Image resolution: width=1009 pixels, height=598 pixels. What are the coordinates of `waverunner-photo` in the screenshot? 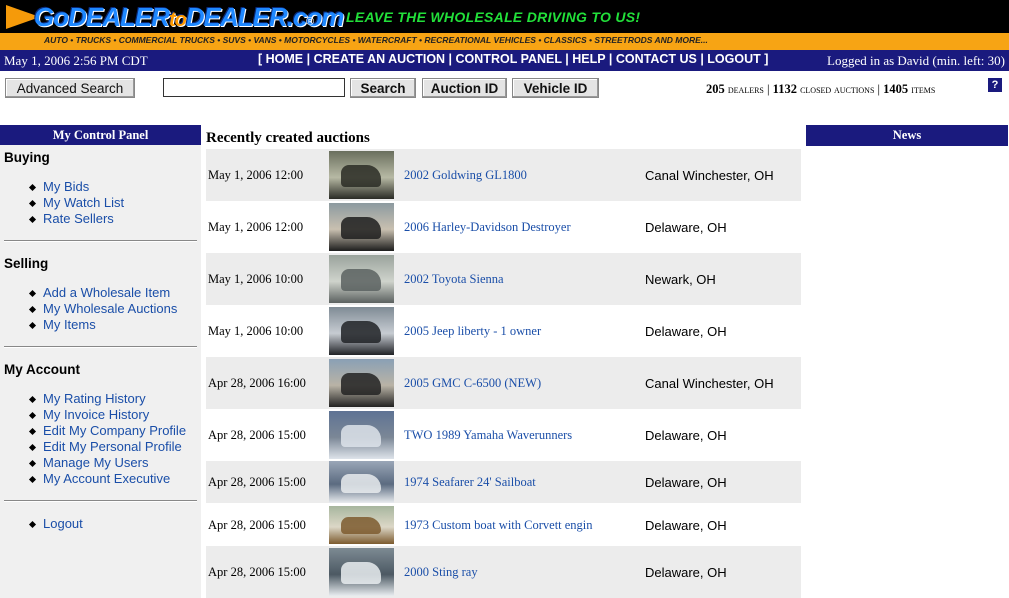 It's located at (361, 435).